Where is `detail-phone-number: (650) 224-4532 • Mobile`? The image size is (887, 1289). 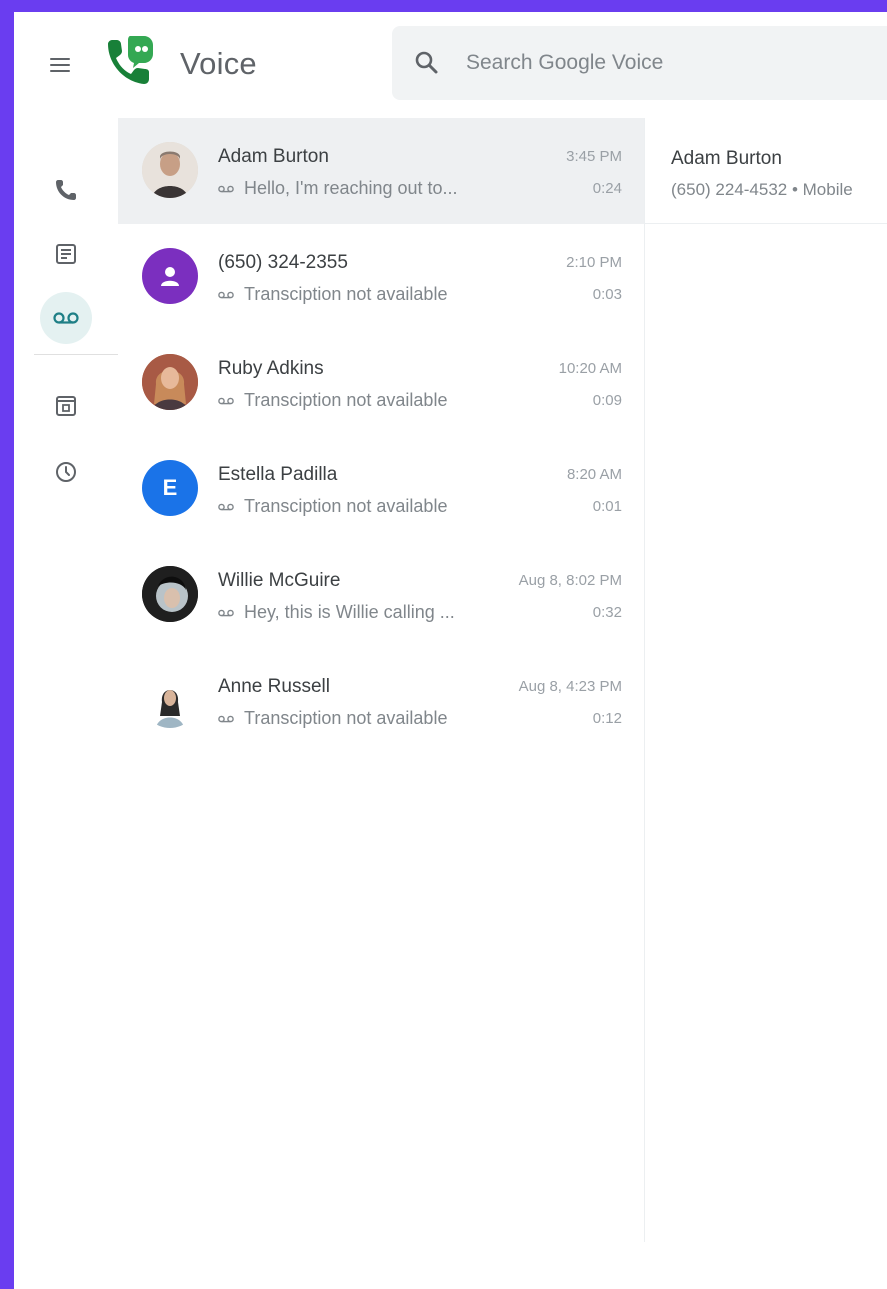
detail-phone-number: (650) 224-4532 • Mobile is located at coordinates (762, 189).